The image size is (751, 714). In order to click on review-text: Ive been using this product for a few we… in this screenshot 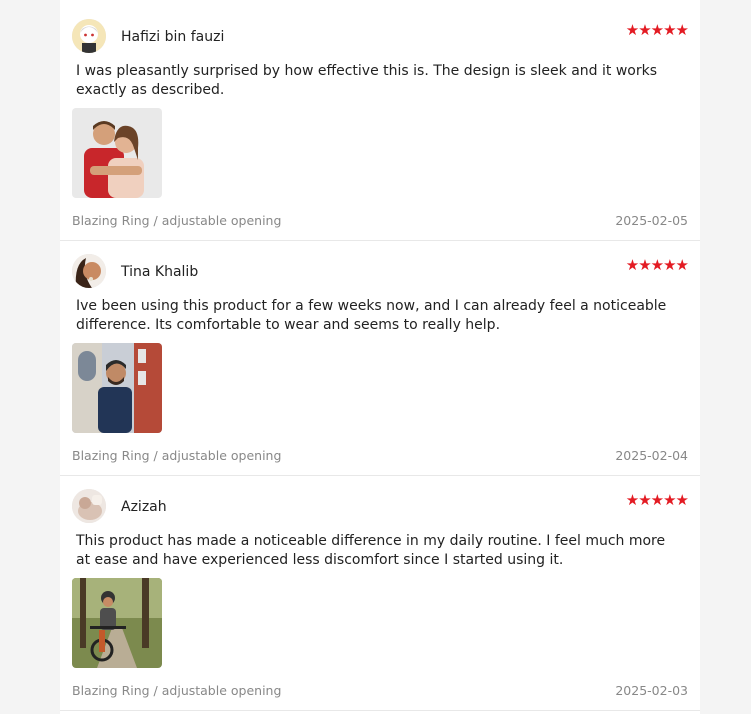, I will do `click(371, 315)`.